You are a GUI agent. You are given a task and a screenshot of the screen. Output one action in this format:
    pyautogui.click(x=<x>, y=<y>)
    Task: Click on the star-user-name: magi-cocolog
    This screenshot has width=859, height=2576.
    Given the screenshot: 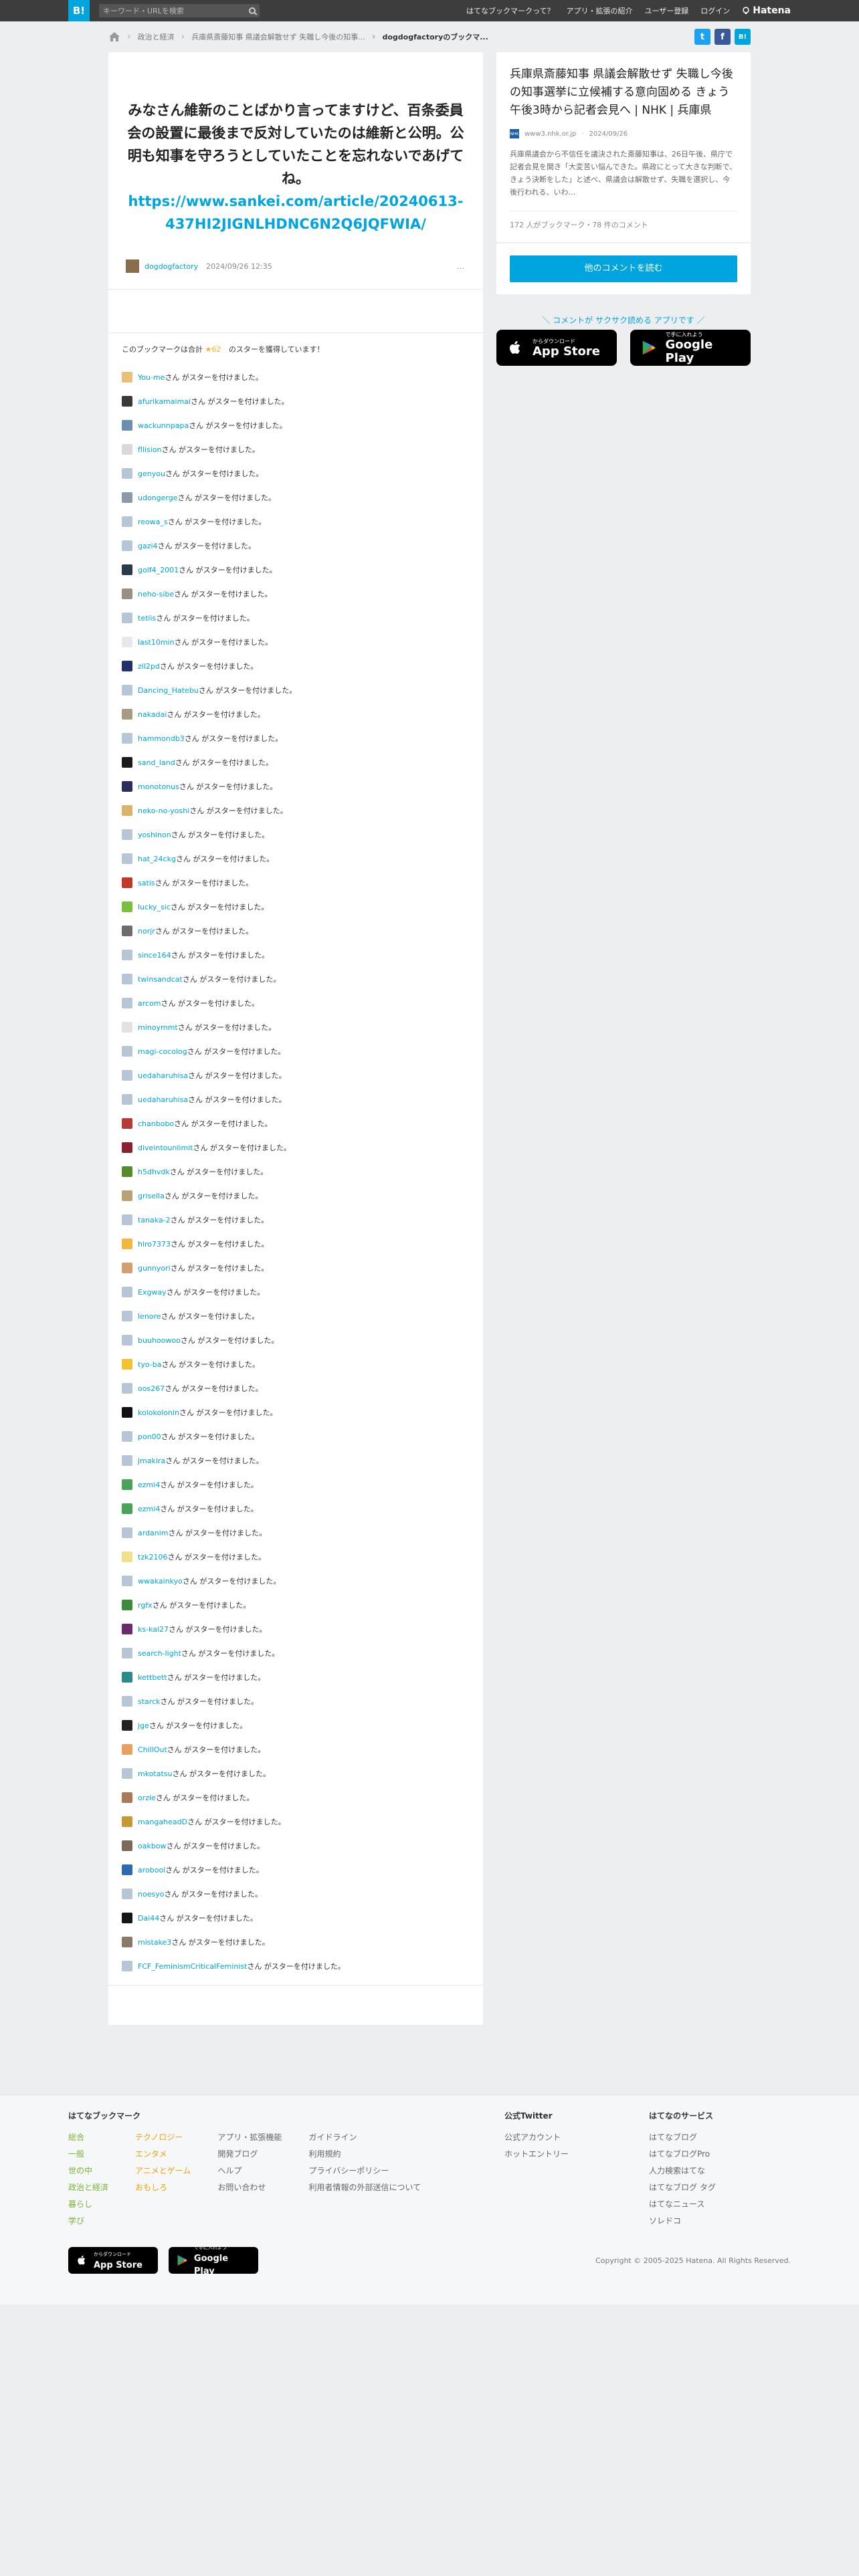 What is the action you would take?
    pyautogui.click(x=162, y=1051)
    